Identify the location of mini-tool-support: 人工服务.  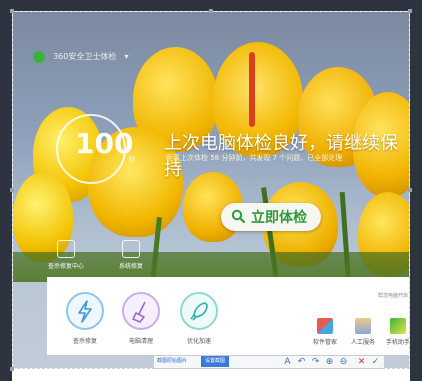
(363, 332).